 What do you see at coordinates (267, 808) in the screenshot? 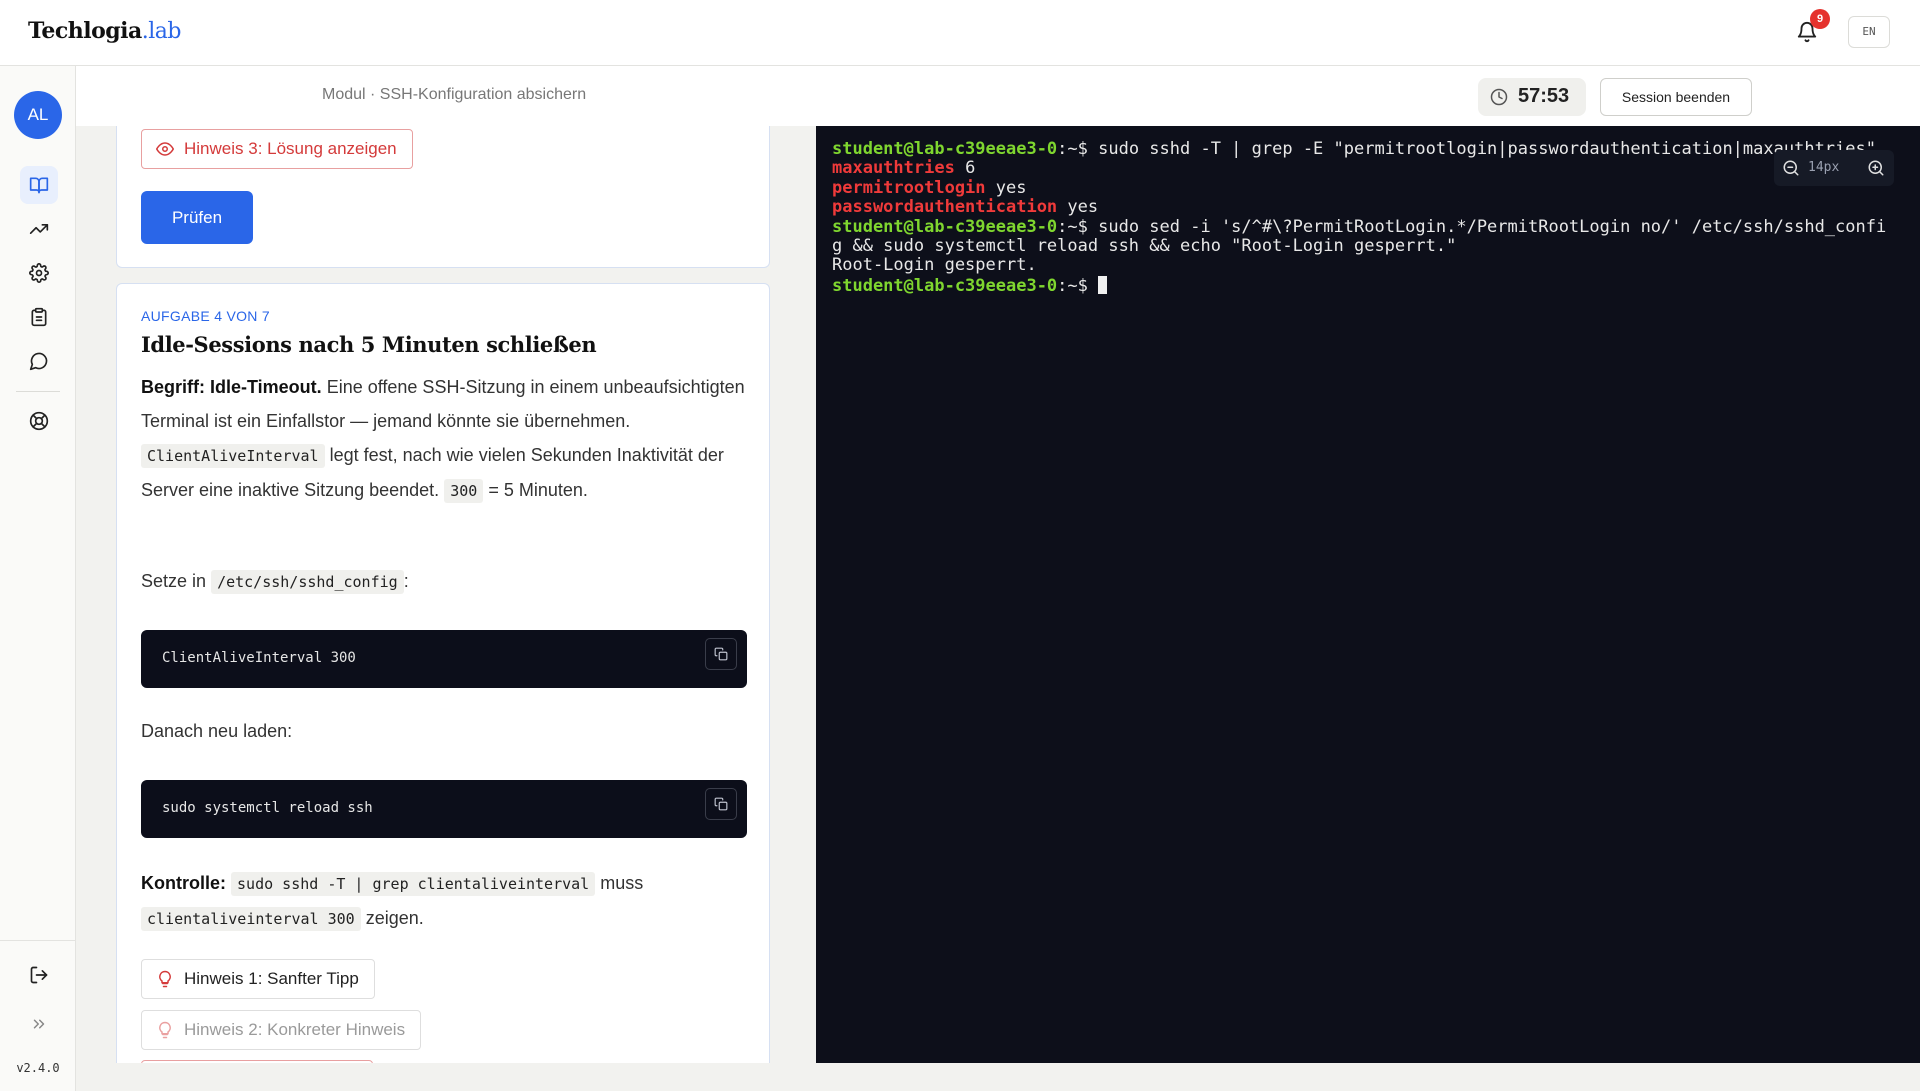
I see `code-block-reload-text: sudo systemctl reload ssh` at bounding box center [267, 808].